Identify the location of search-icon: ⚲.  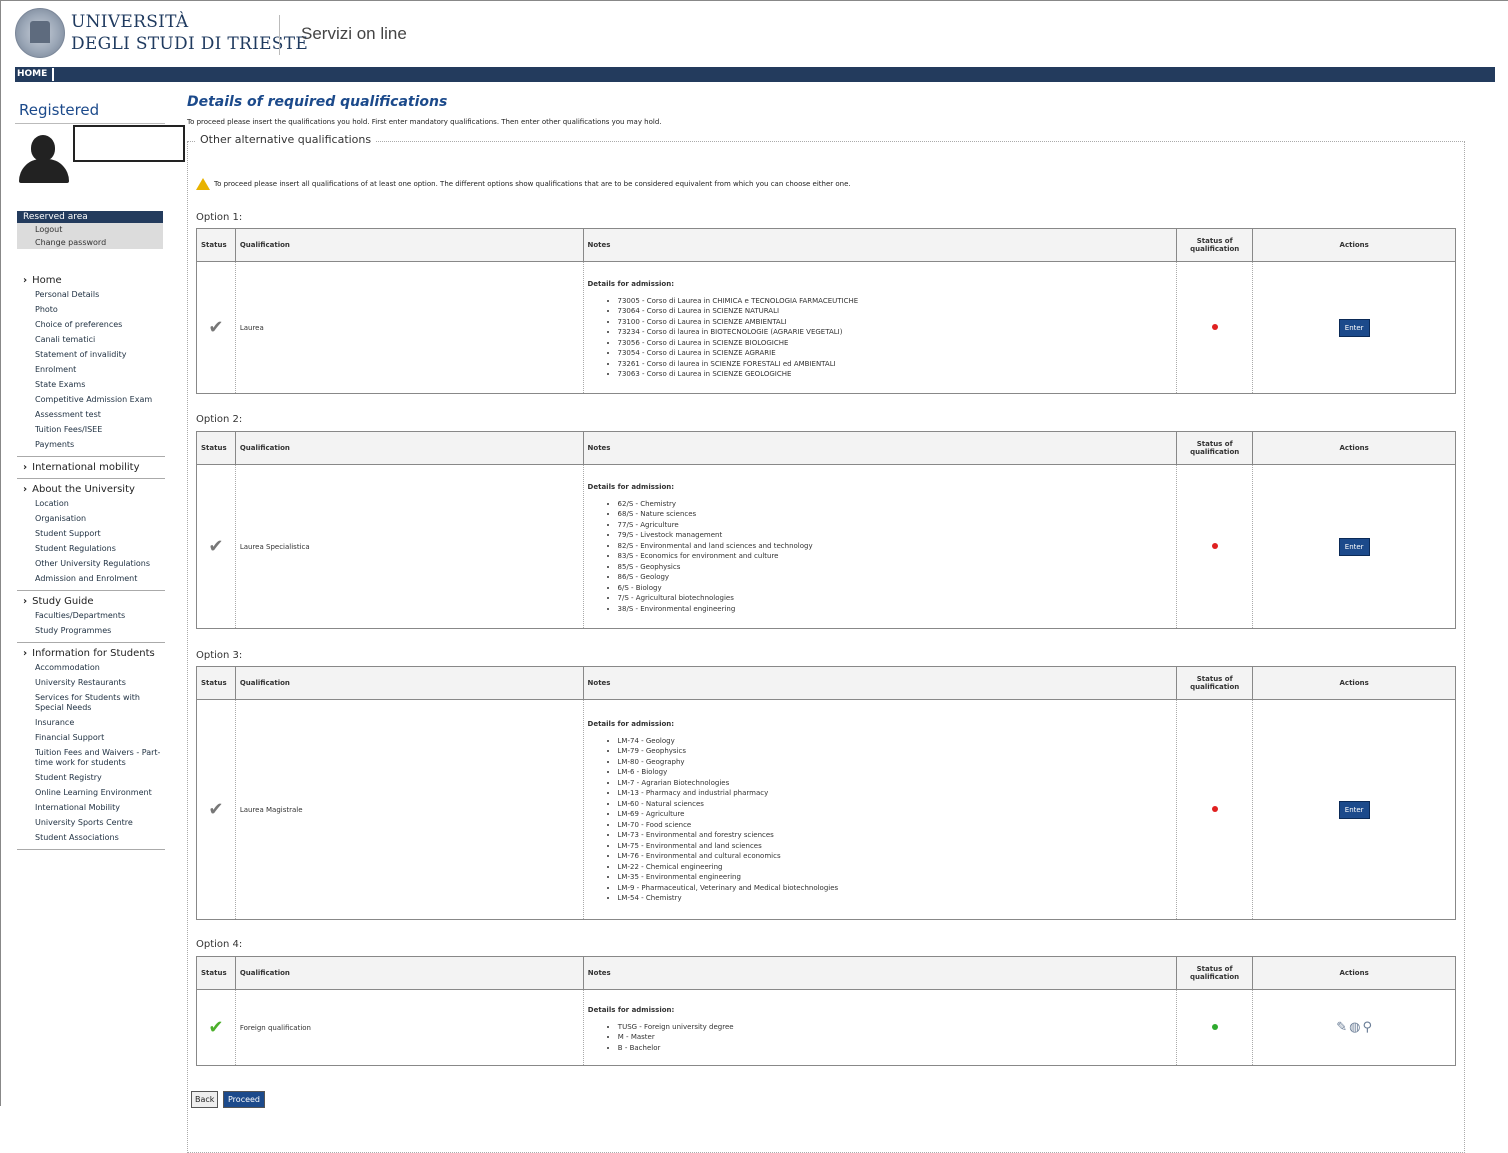
(1367, 1027).